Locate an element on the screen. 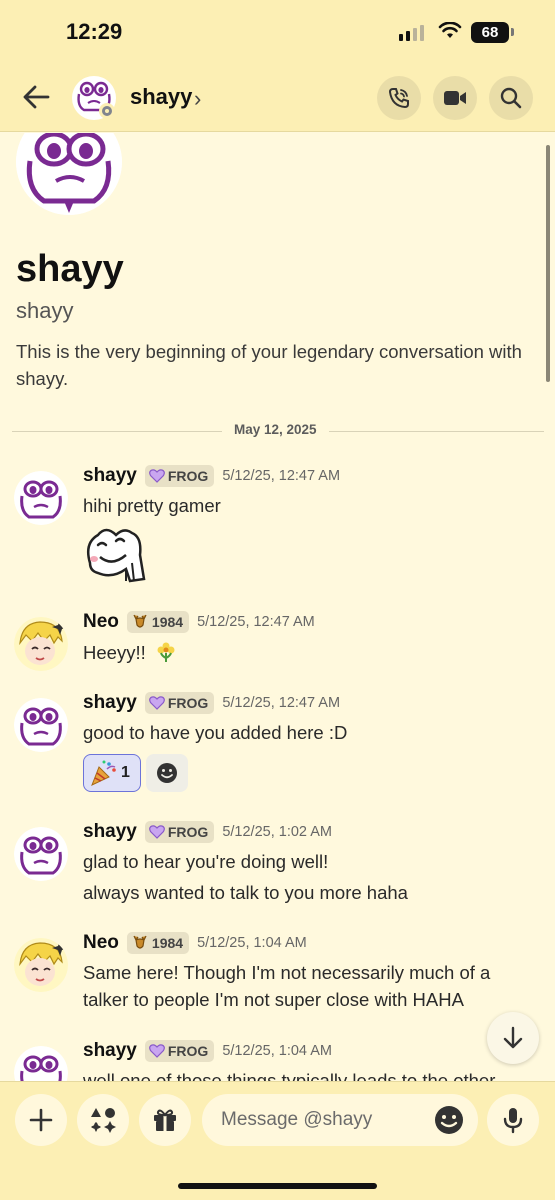  gift-icon is located at coordinates (165, 1120).